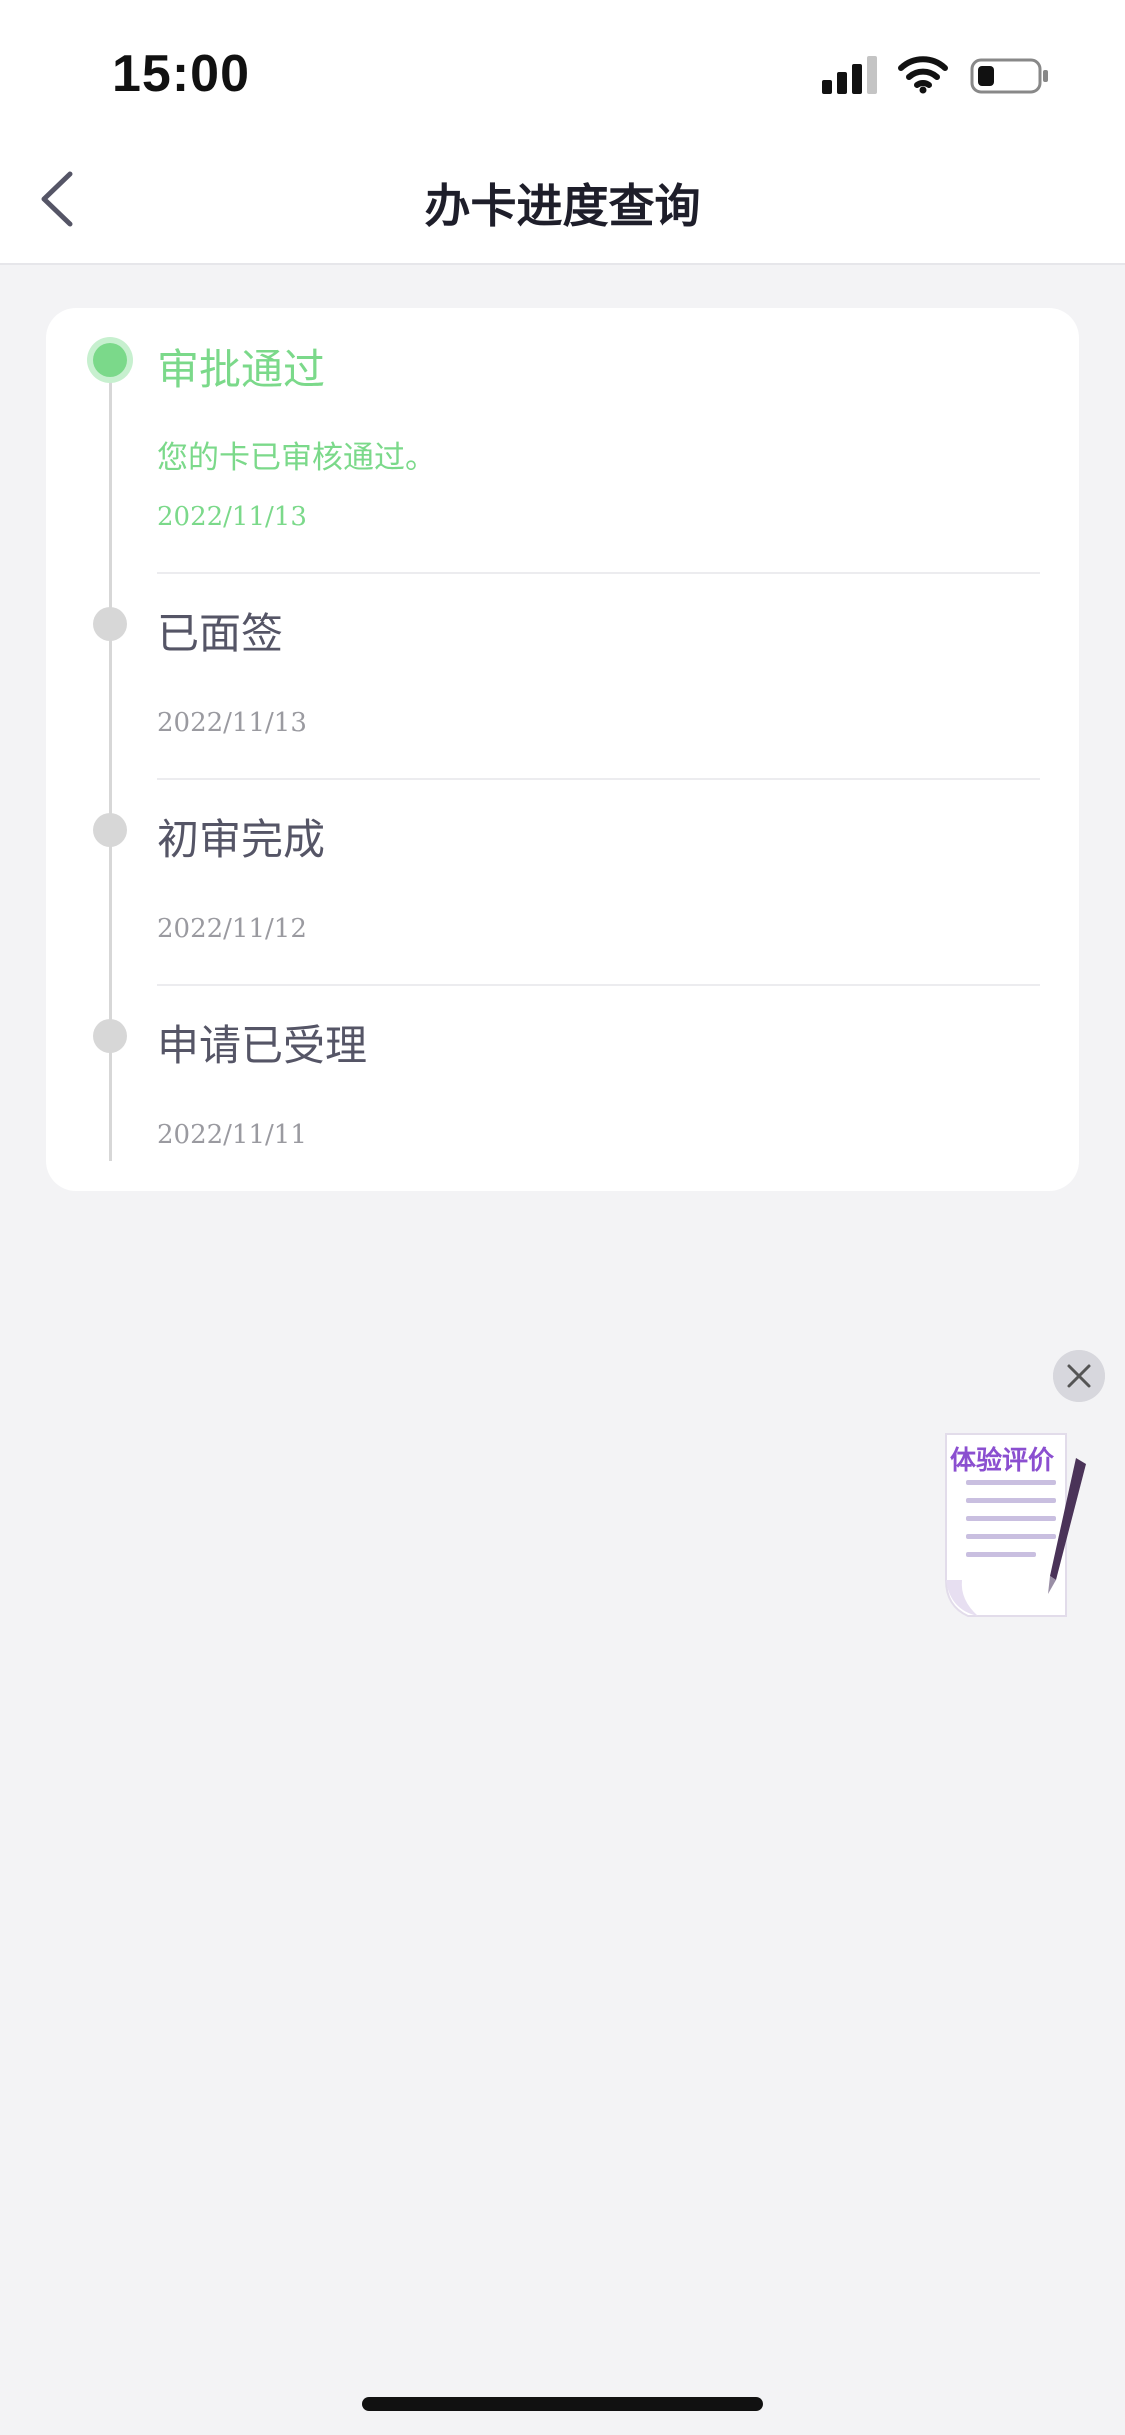 The height and width of the screenshot is (2435, 1125). I want to click on close-icon, so click(1079, 1376).